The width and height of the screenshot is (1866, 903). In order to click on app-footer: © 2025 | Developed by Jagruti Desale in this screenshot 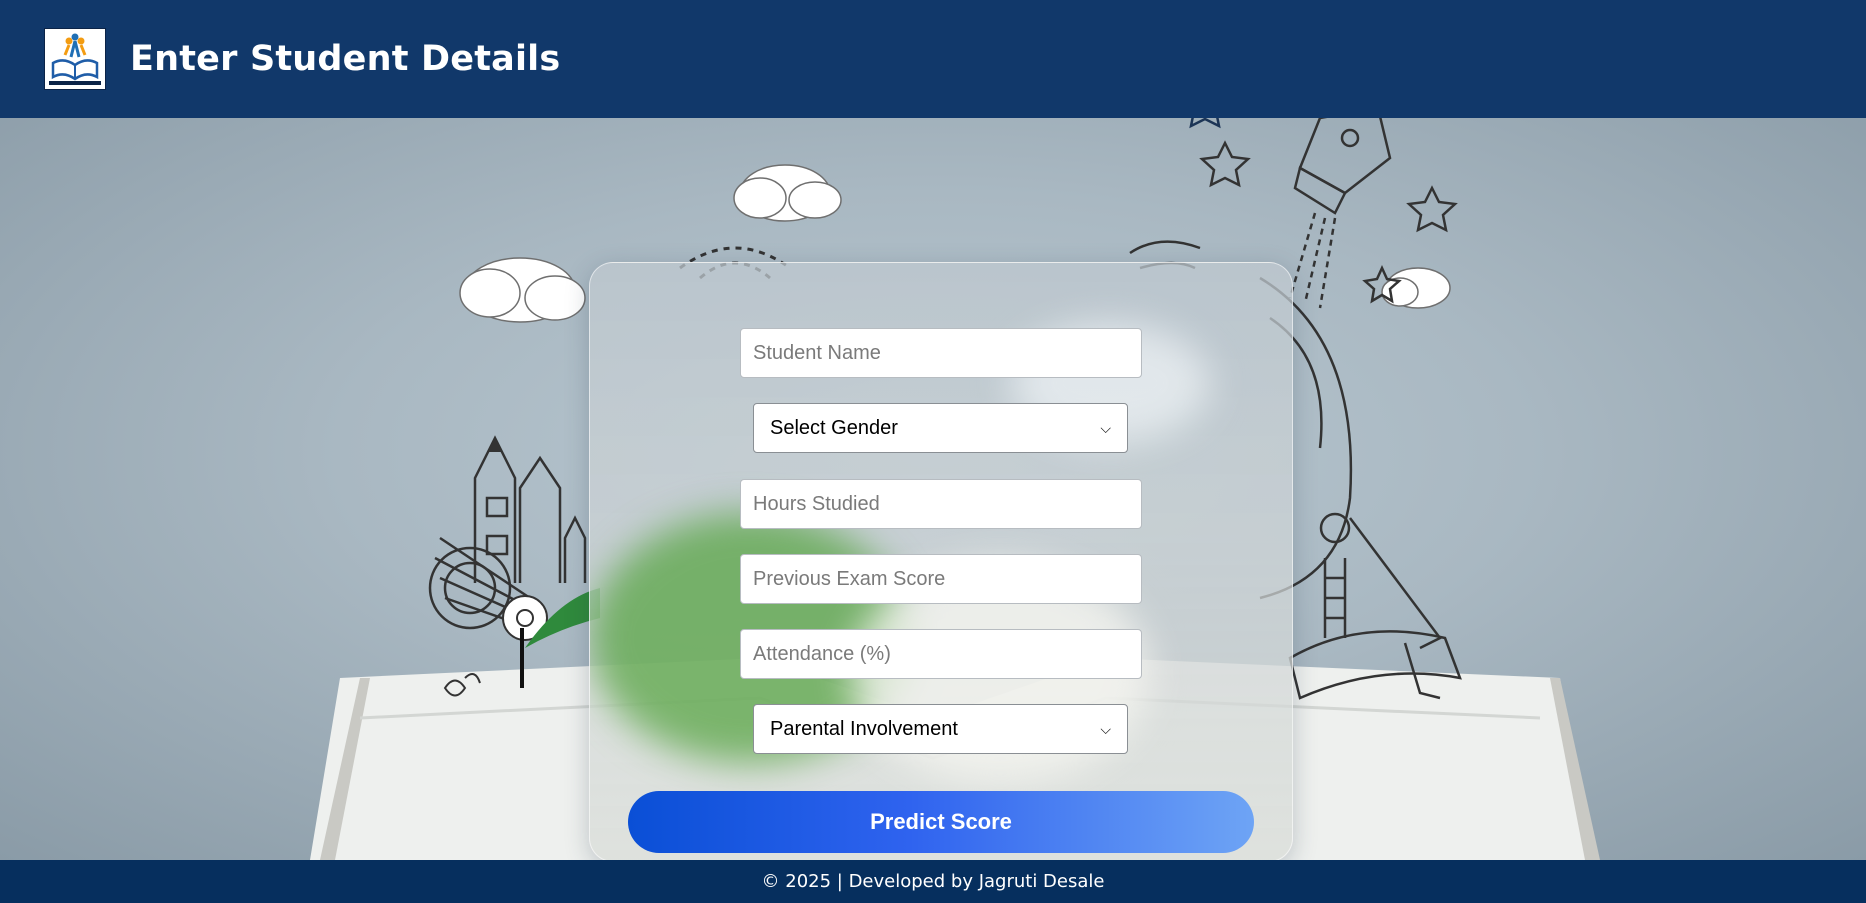, I will do `click(933, 881)`.